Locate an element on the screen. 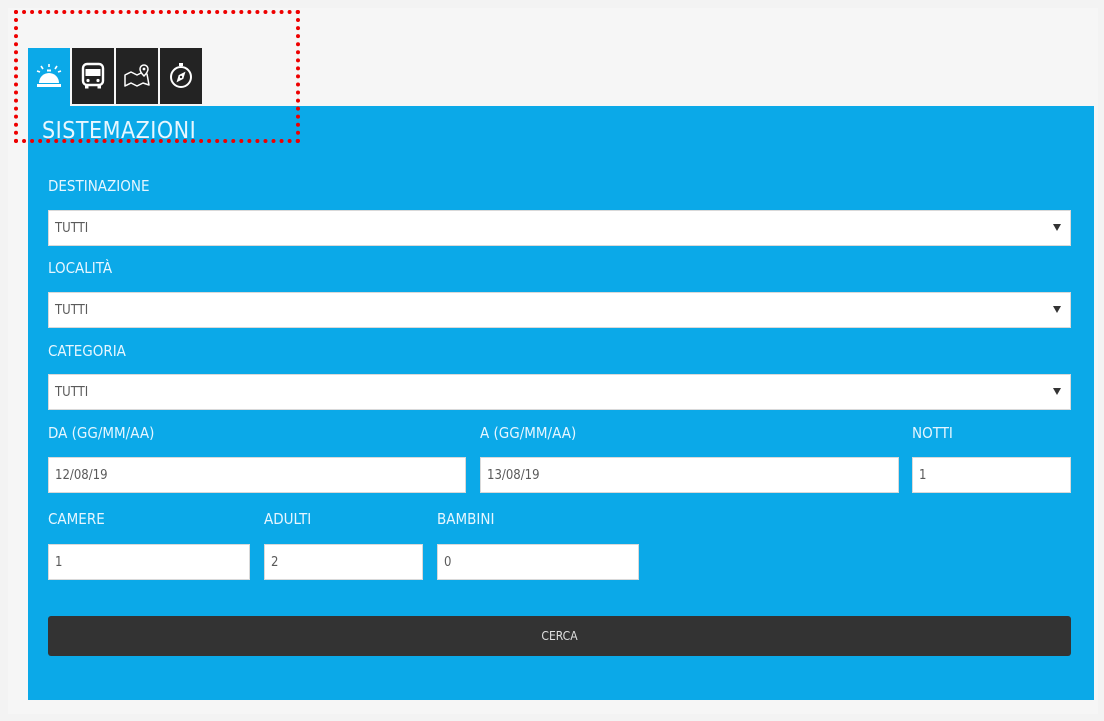  tab-accommodation is located at coordinates (49, 77).